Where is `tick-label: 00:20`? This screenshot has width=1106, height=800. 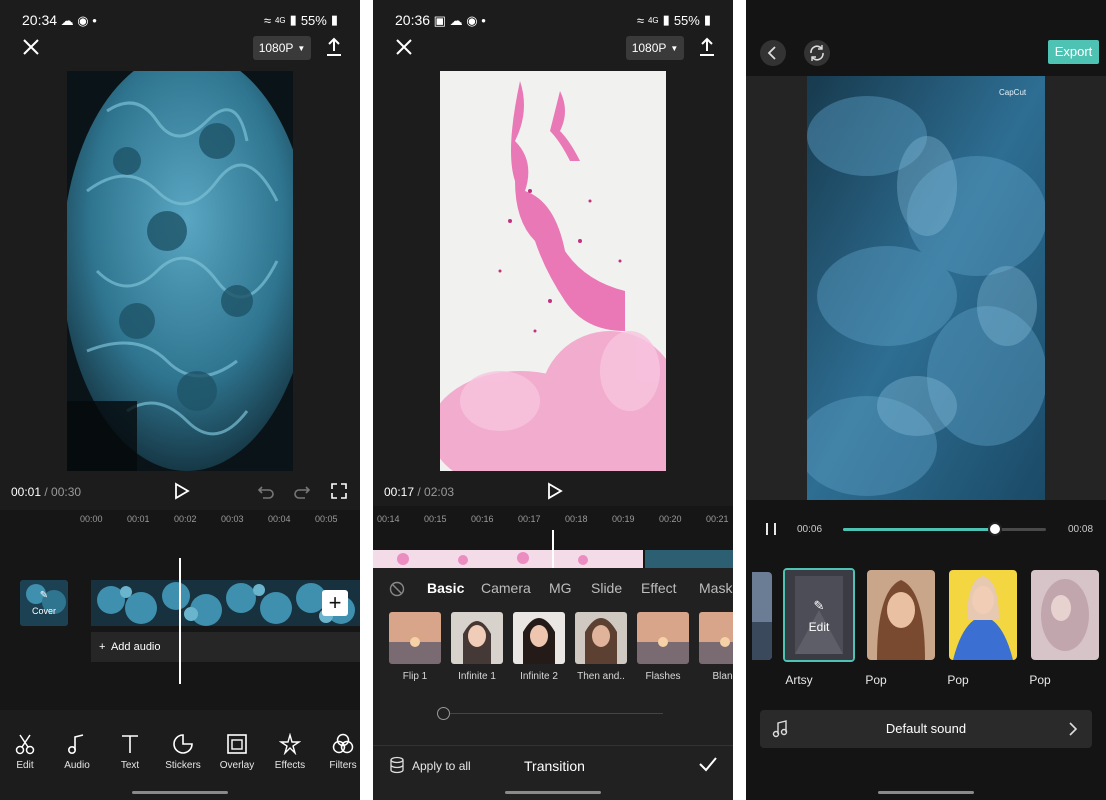 tick-label: 00:20 is located at coordinates (670, 519).